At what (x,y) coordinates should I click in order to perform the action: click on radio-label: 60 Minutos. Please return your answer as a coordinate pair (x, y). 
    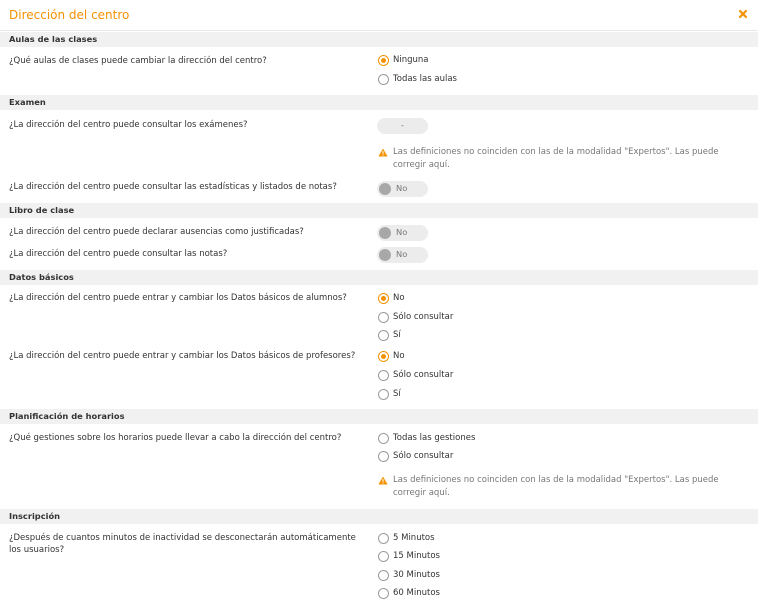
    Looking at the image, I should click on (416, 593).